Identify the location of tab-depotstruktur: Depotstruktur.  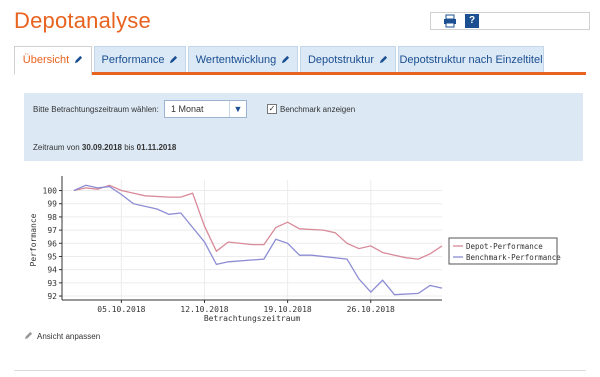
(348, 59).